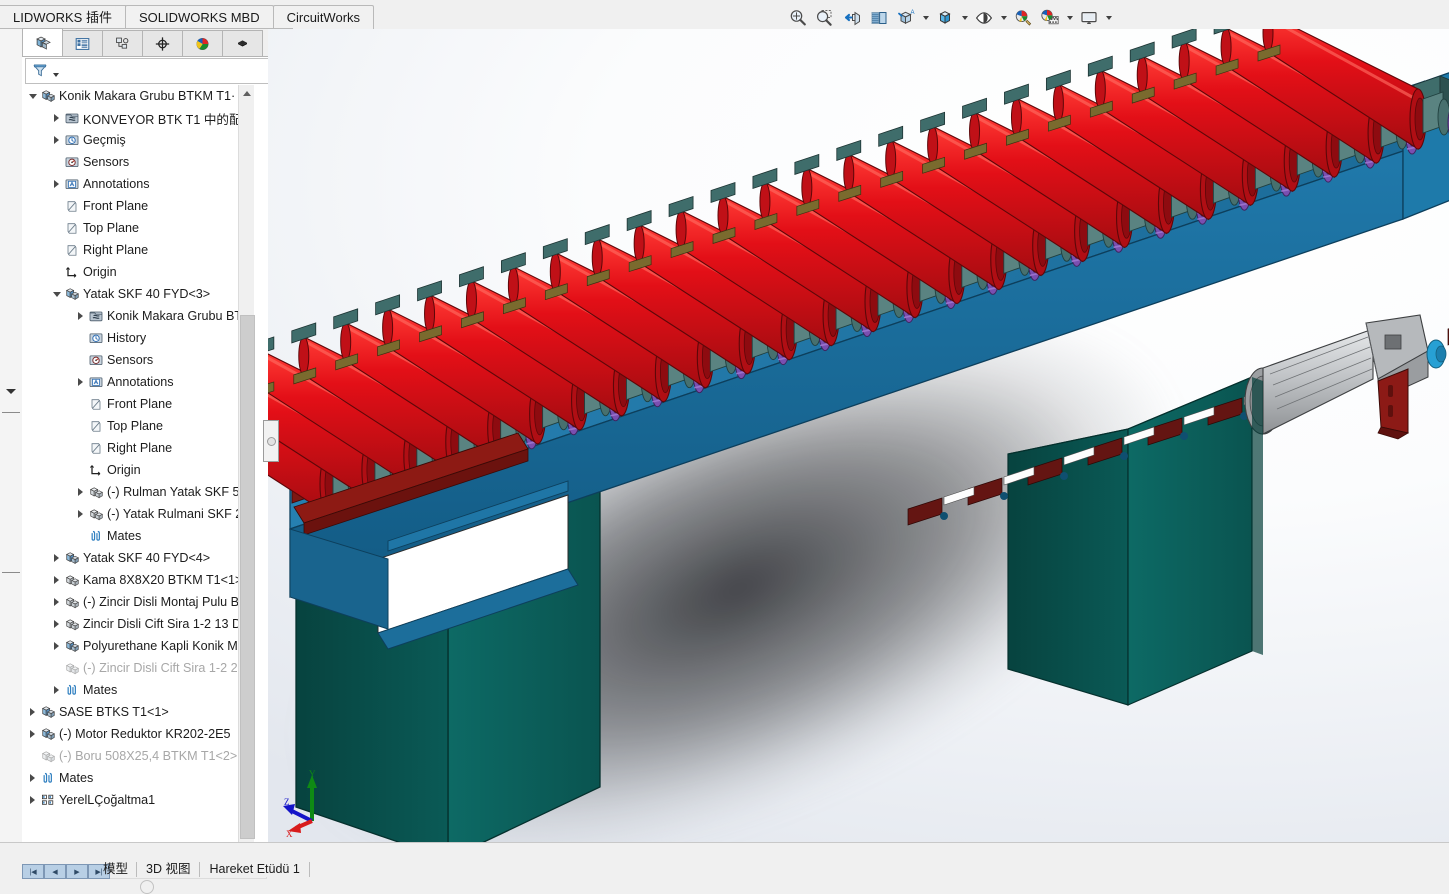 The width and height of the screenshot is (1449, 894). I want to click on property-manager-tab, so click(82, 43).